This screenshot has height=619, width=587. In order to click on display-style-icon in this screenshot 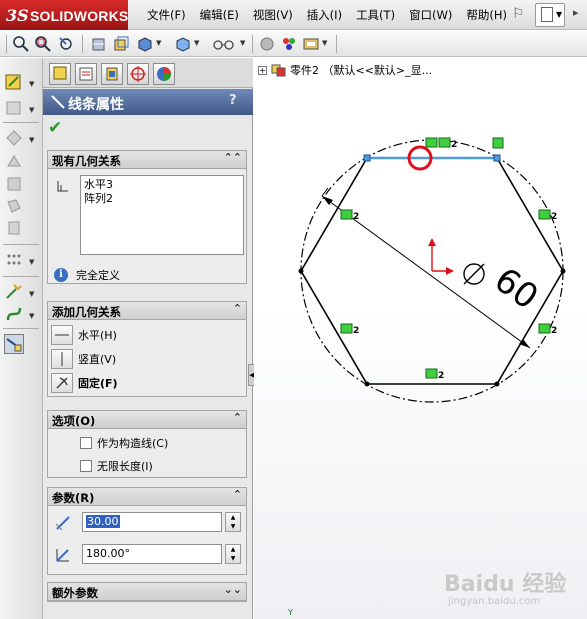, I will do `click(145, 44)`.